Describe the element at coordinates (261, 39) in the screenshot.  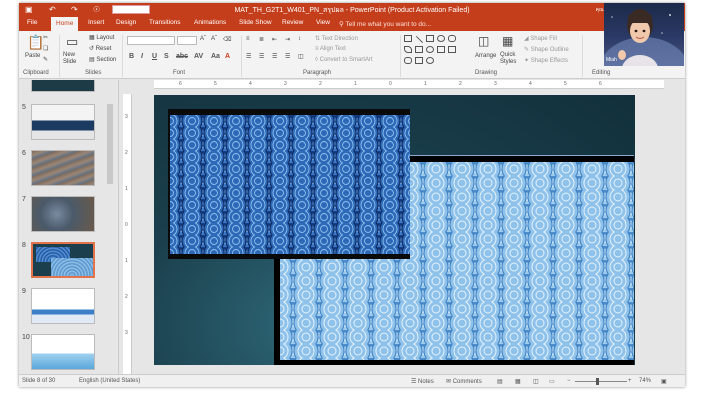
I see `numbering-icon: ≣` at that location.